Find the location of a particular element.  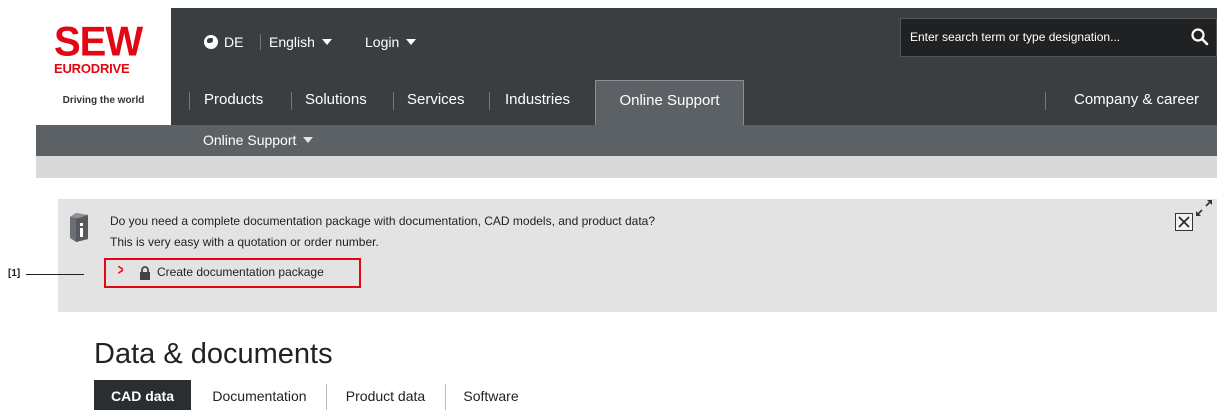

nav-item-products: Products is located at coordinates (233, 102).